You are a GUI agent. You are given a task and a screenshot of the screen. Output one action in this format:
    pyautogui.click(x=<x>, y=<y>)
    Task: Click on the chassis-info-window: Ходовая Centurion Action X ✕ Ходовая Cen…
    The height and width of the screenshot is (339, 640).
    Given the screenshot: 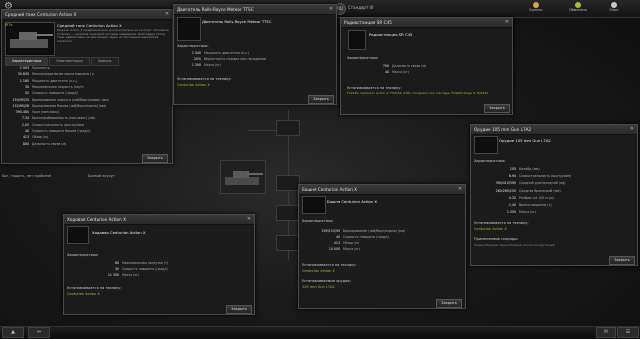 What is the action you would take?
    pyautogui.click(x=159, y=264)
    